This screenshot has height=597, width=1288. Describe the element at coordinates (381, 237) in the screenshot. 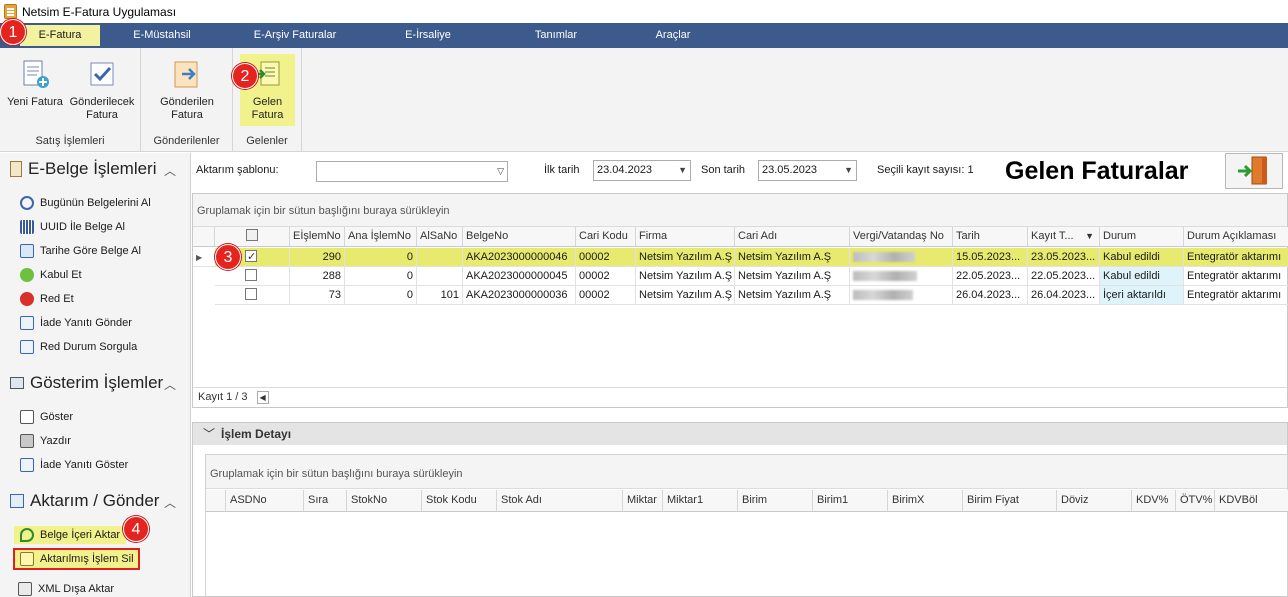

I see `col-ana-islemno: Ana İşlemNo` at that location.